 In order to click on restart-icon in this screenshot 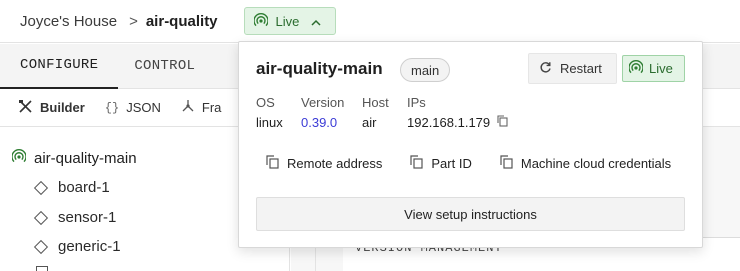, I will do `click(545, 69)`.